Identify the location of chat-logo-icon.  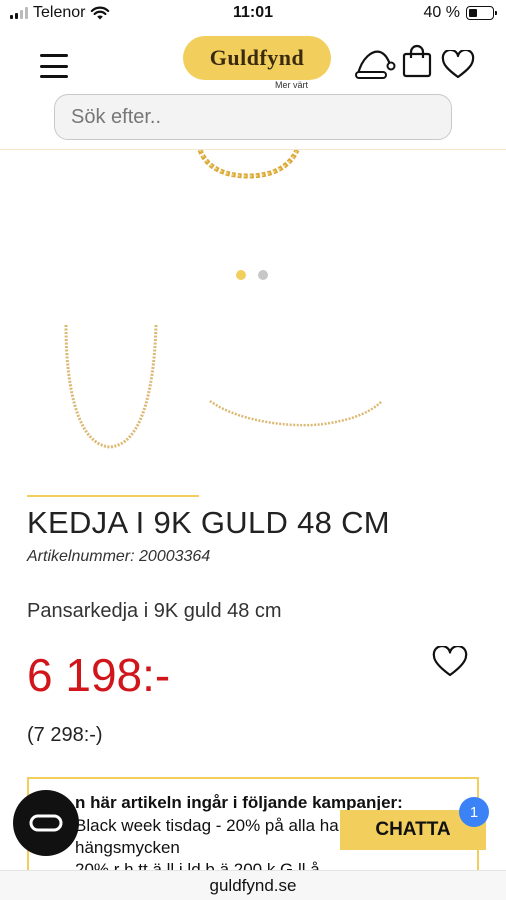
(46, 823).